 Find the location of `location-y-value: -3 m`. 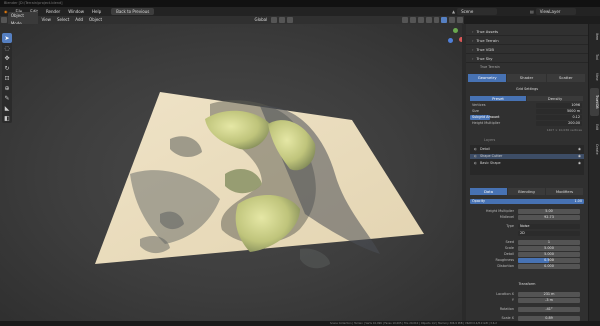

location-y-value: -3 m is located at coordinates (549, 300).